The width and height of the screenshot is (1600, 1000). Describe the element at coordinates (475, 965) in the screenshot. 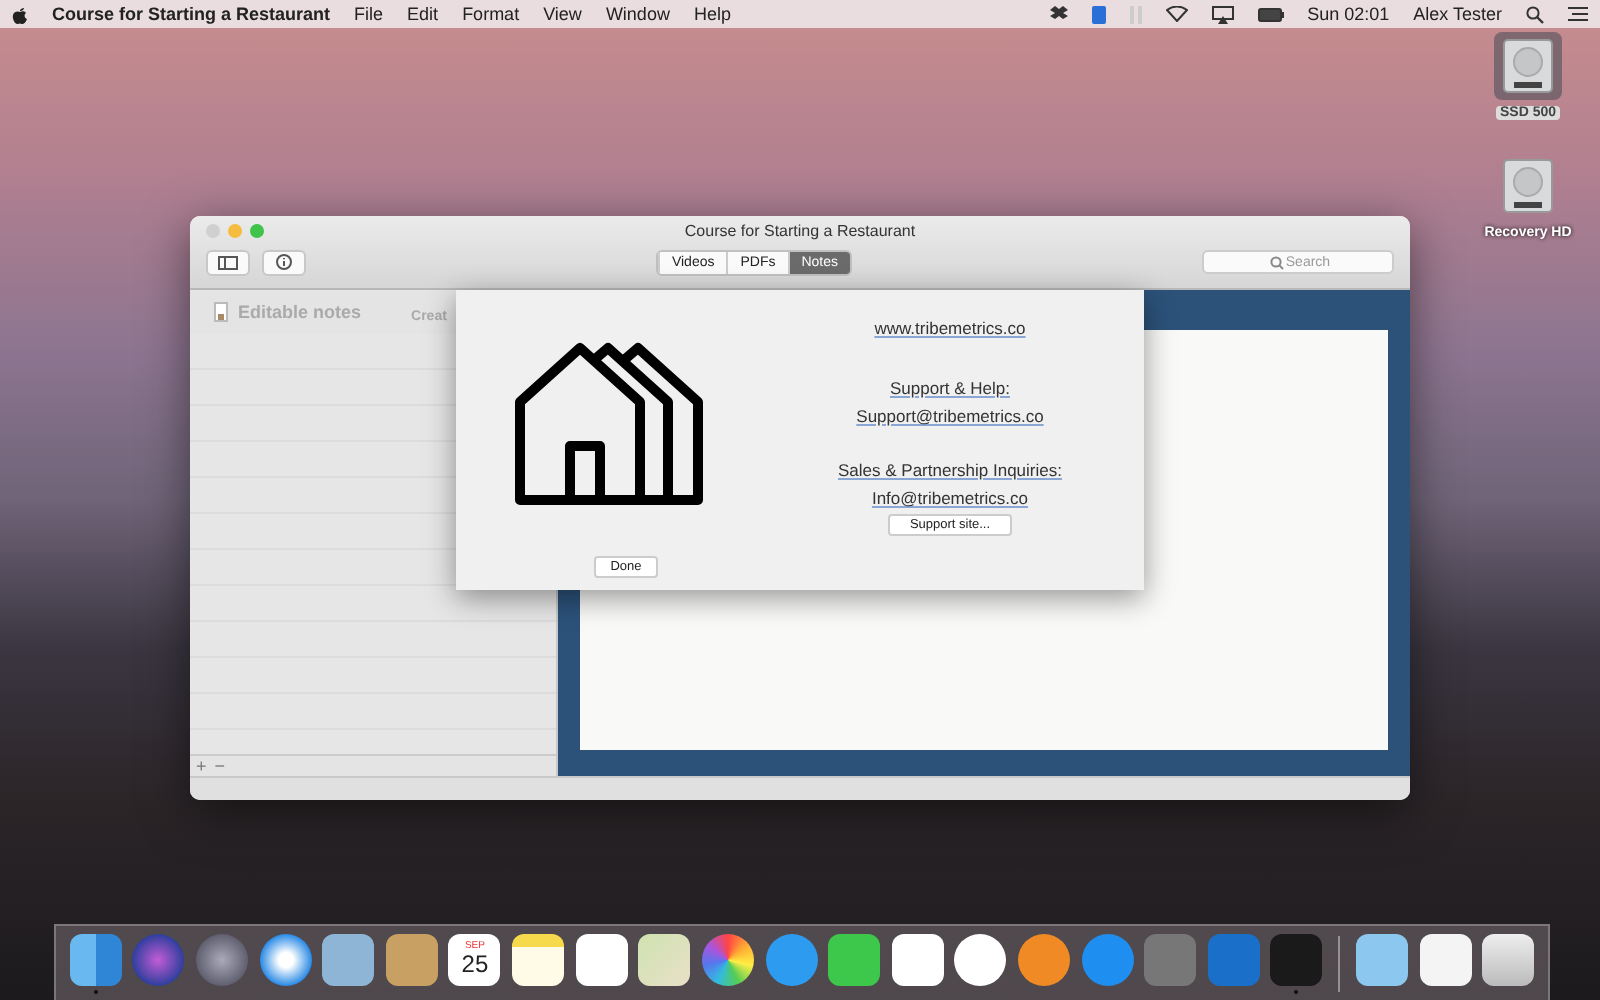

I see `calendar-day: 25` at that location.